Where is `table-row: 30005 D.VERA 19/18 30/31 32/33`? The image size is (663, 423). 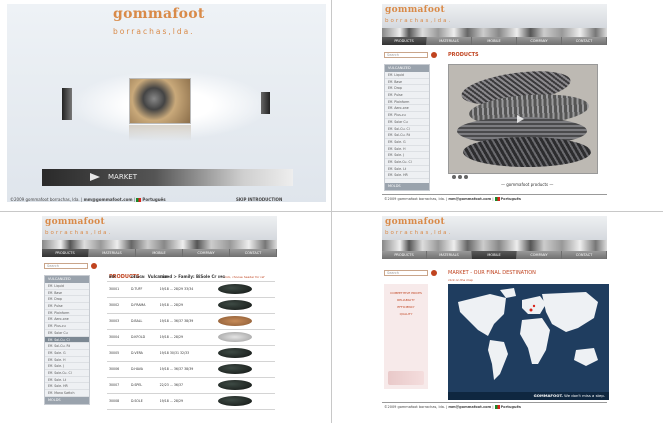
table-row: 30005 D.VERA 19/18 30/31 32/33 is located at coordinates (191, 353).